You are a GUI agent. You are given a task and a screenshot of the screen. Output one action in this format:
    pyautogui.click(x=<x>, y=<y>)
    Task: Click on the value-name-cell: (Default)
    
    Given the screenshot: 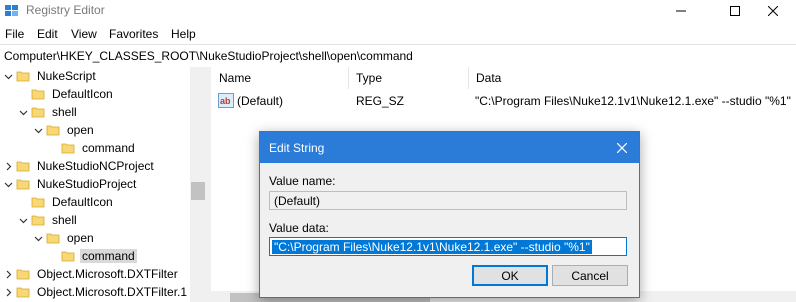 What is the action you would take?
    pyautogui.click(x=260, y=101)
    